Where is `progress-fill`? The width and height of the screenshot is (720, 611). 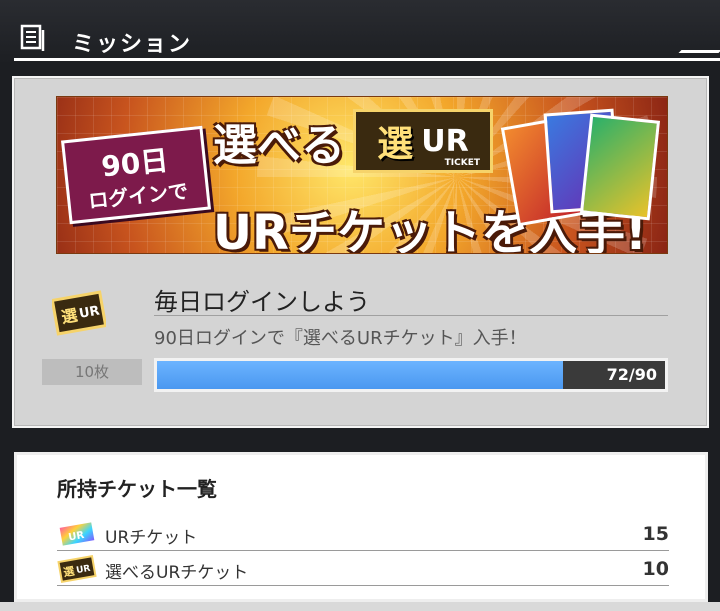 progress-fill is located at coordinates (360, 375).